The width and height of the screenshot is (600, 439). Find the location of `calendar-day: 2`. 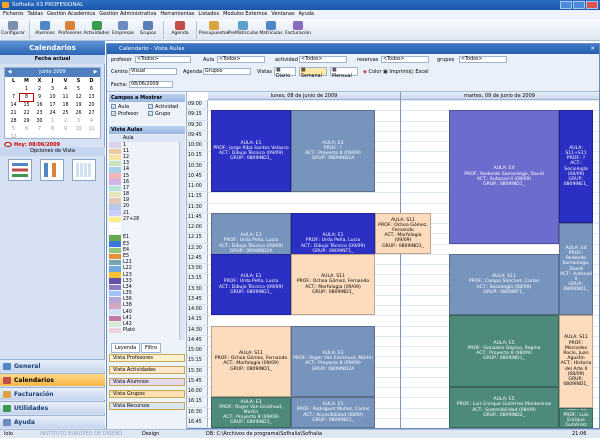

calendar-day: 2 is located at coordinates (65, 121).